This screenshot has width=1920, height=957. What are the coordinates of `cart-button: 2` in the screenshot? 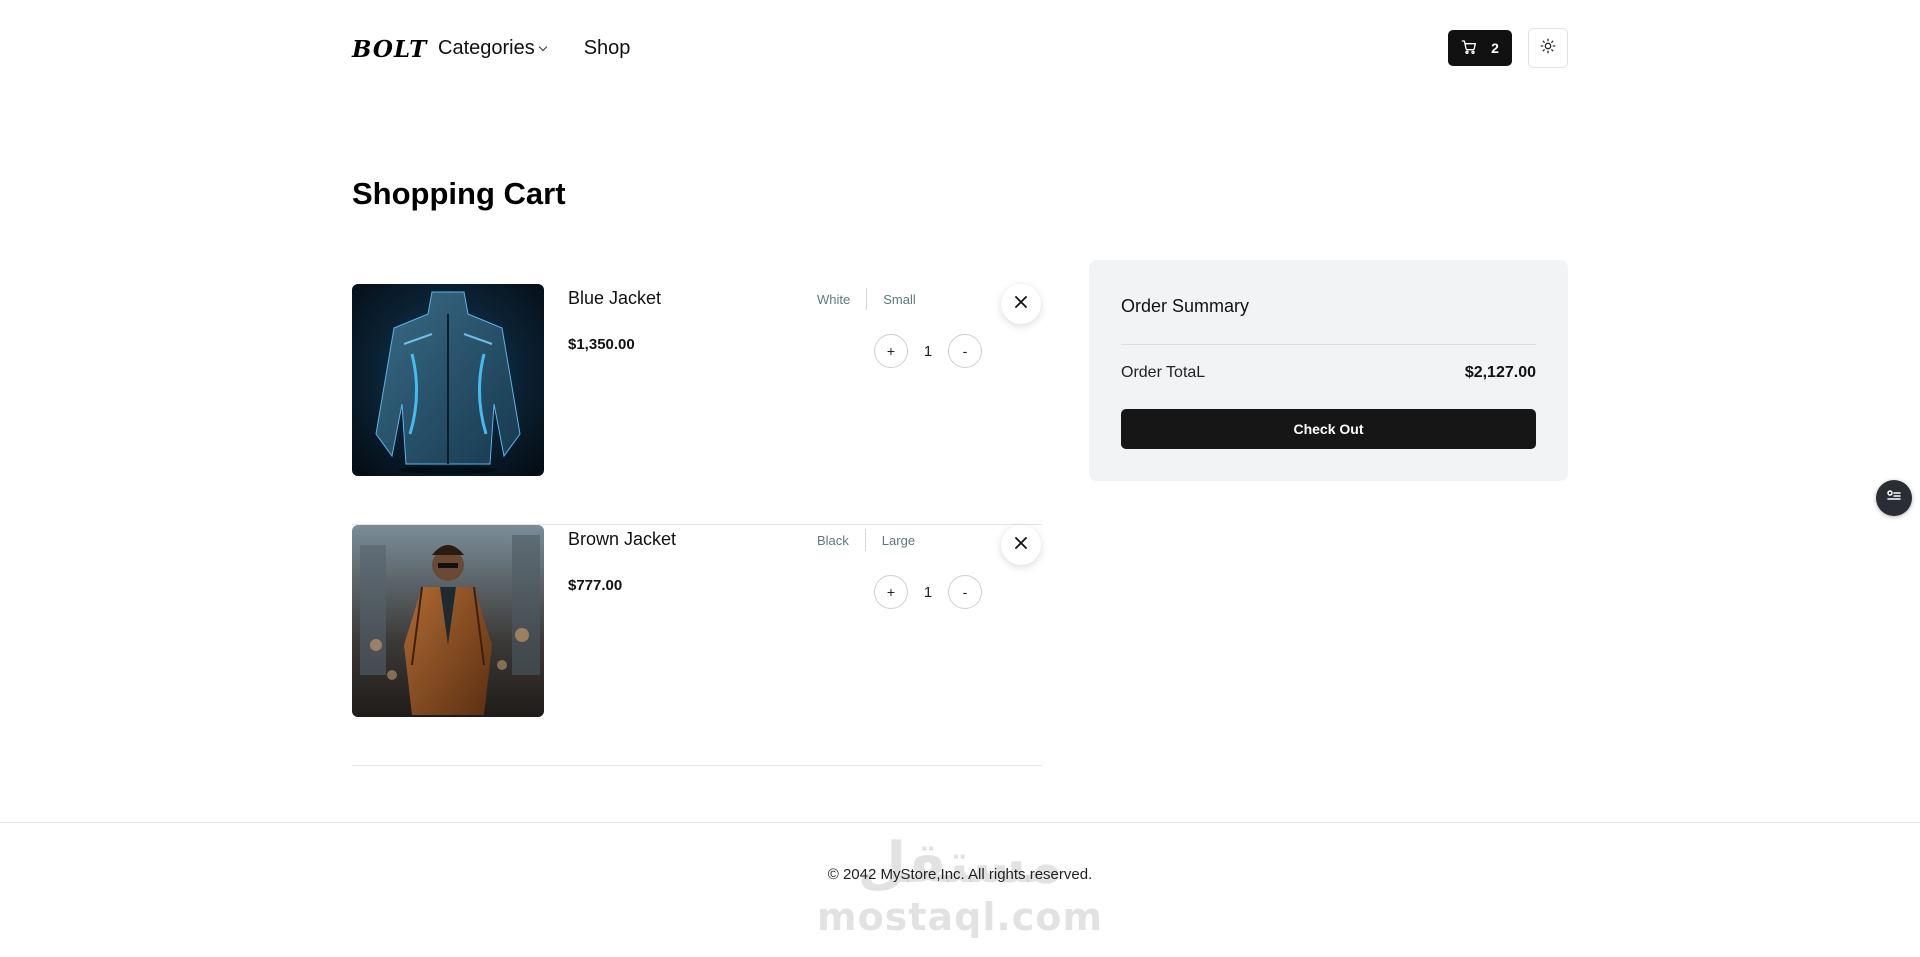 It's located at (1480, 48).